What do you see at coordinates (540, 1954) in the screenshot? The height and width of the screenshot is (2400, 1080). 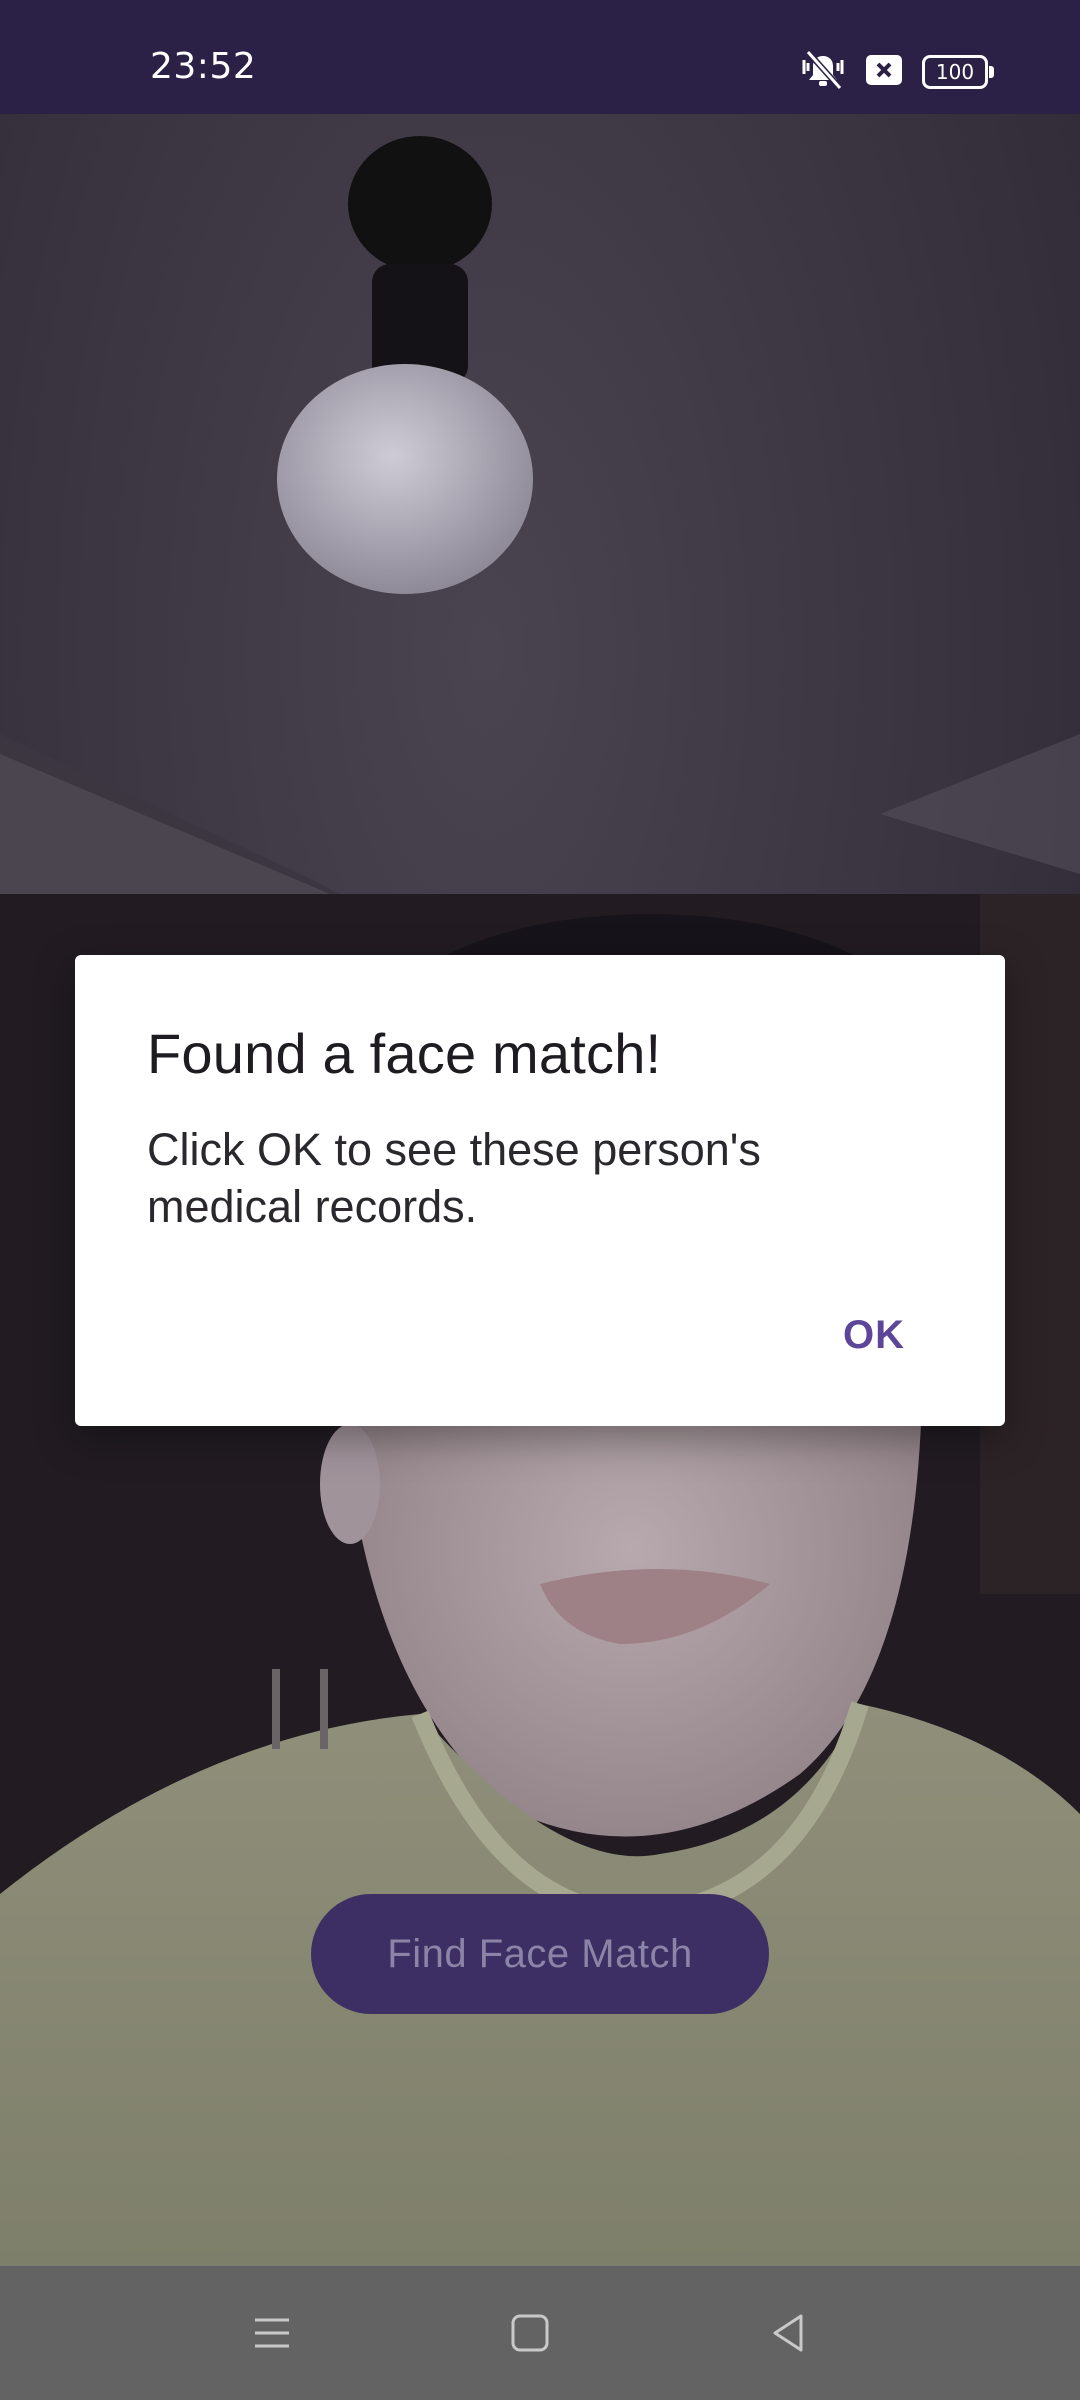 I see `find-face-match-button: Find Face Match` at bounding box center [540, 1954].